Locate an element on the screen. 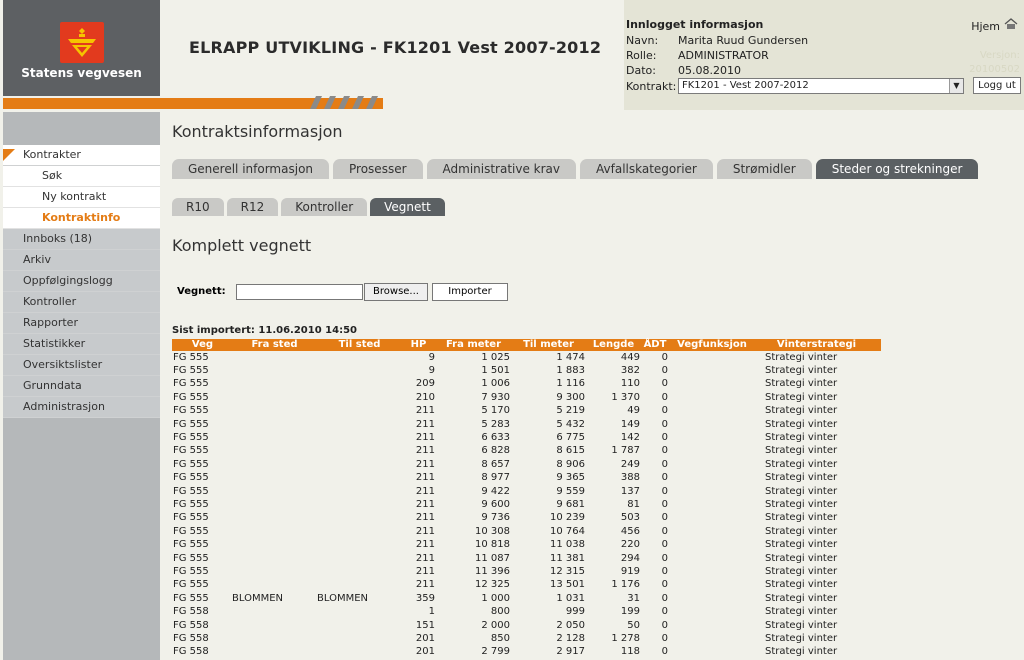 The image size is (1024, 660). contract-select: FK1201 - Vest 2007-2012 ▼ is located at coordinates (821, 86).